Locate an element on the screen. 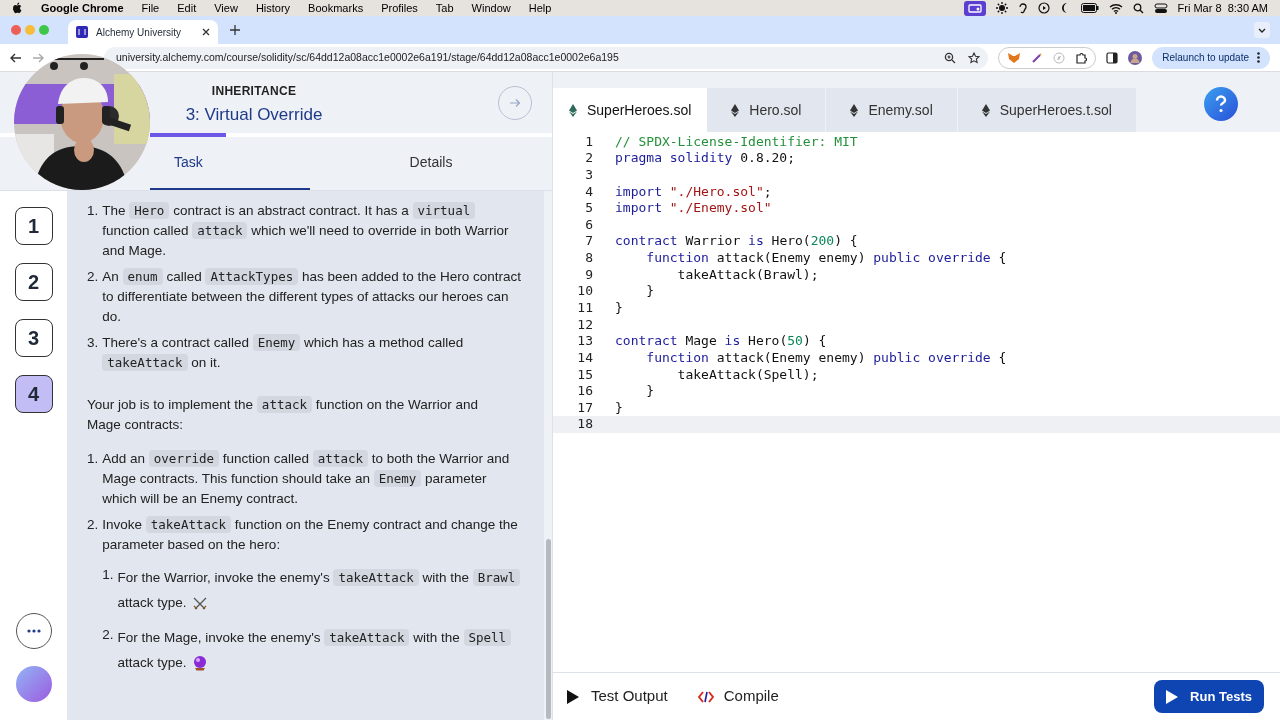  instruction-text: For the Mage, invoke the enemy's takeAttack with the Spell attack type. is located at coordinates (320, 650).